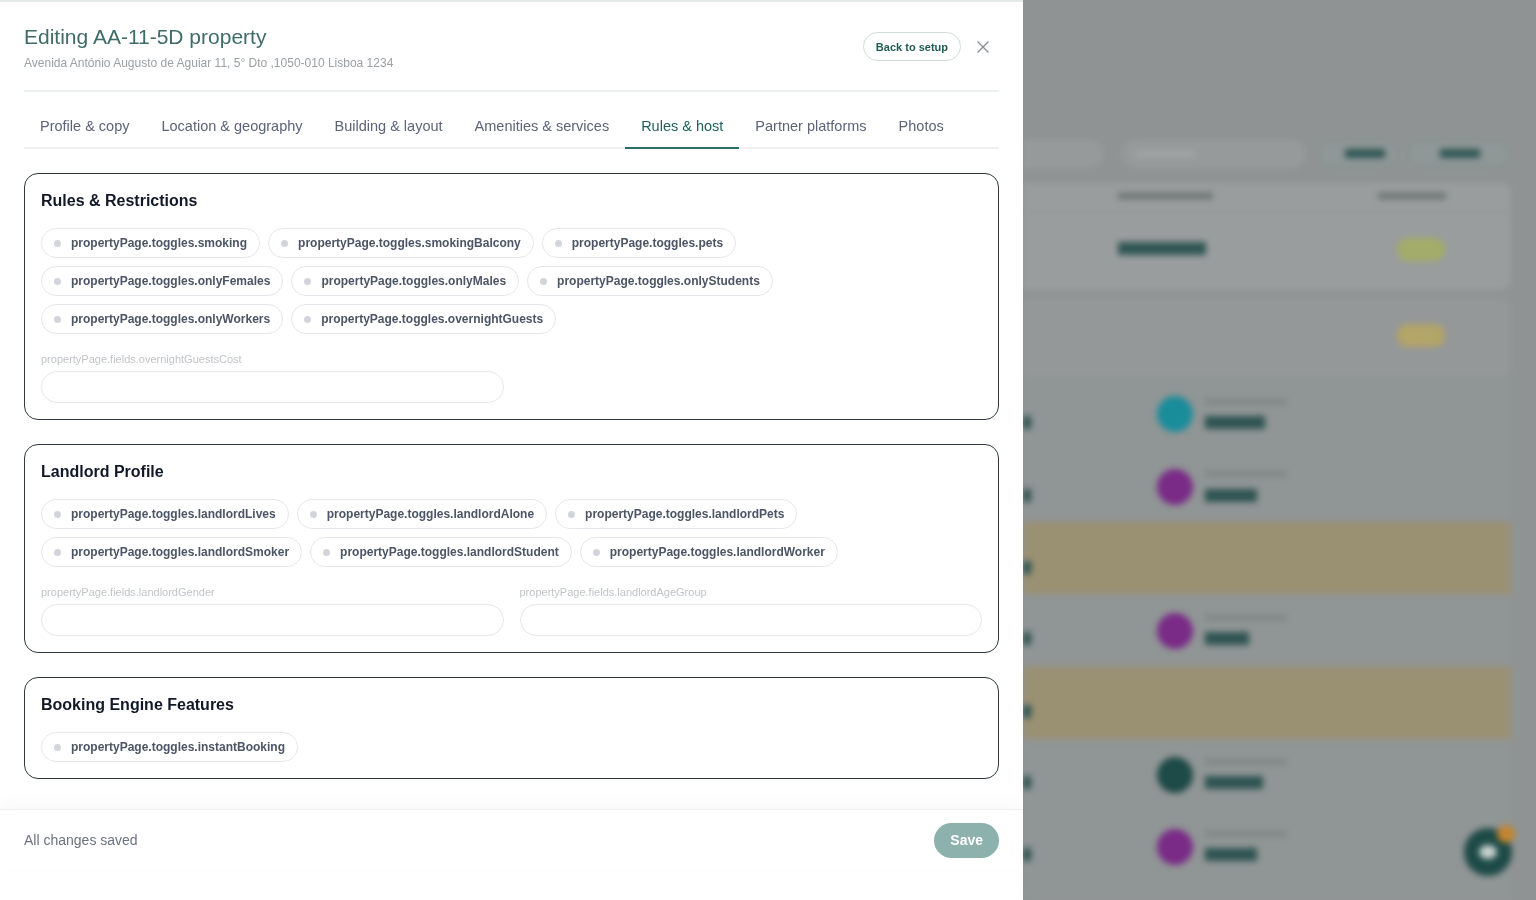 The height and width of the screenshot is (900, 1536). What do you see at coordinates (209, 63) in the screenshot?
I see `address-text: Avenida António Augusto de Aguiar 11, 5° Dto ,1050-010 Lisboa 1234` at bounding box center [209, 63].